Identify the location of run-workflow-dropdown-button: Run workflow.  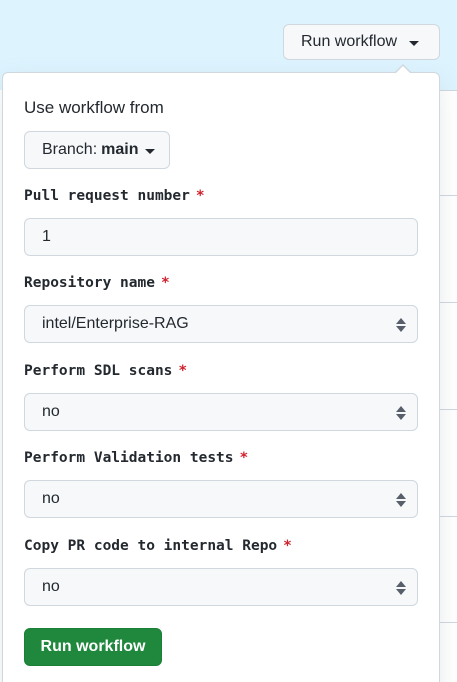
(361, 42).